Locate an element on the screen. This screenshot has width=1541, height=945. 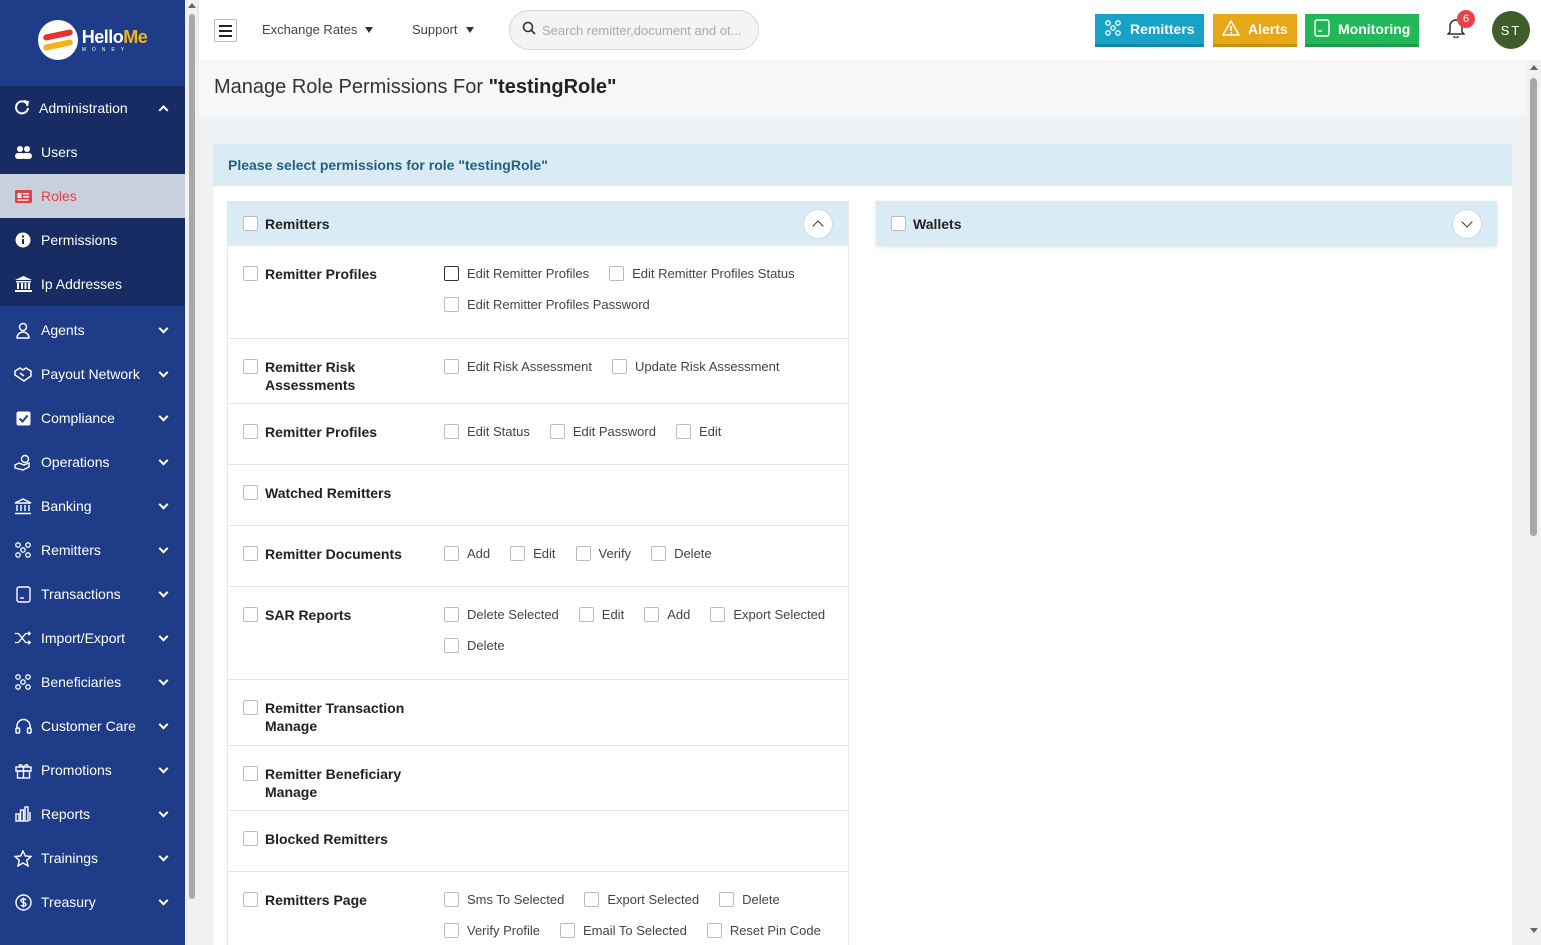
alerts-button: Alerts is located at coordinates (1255, 30).